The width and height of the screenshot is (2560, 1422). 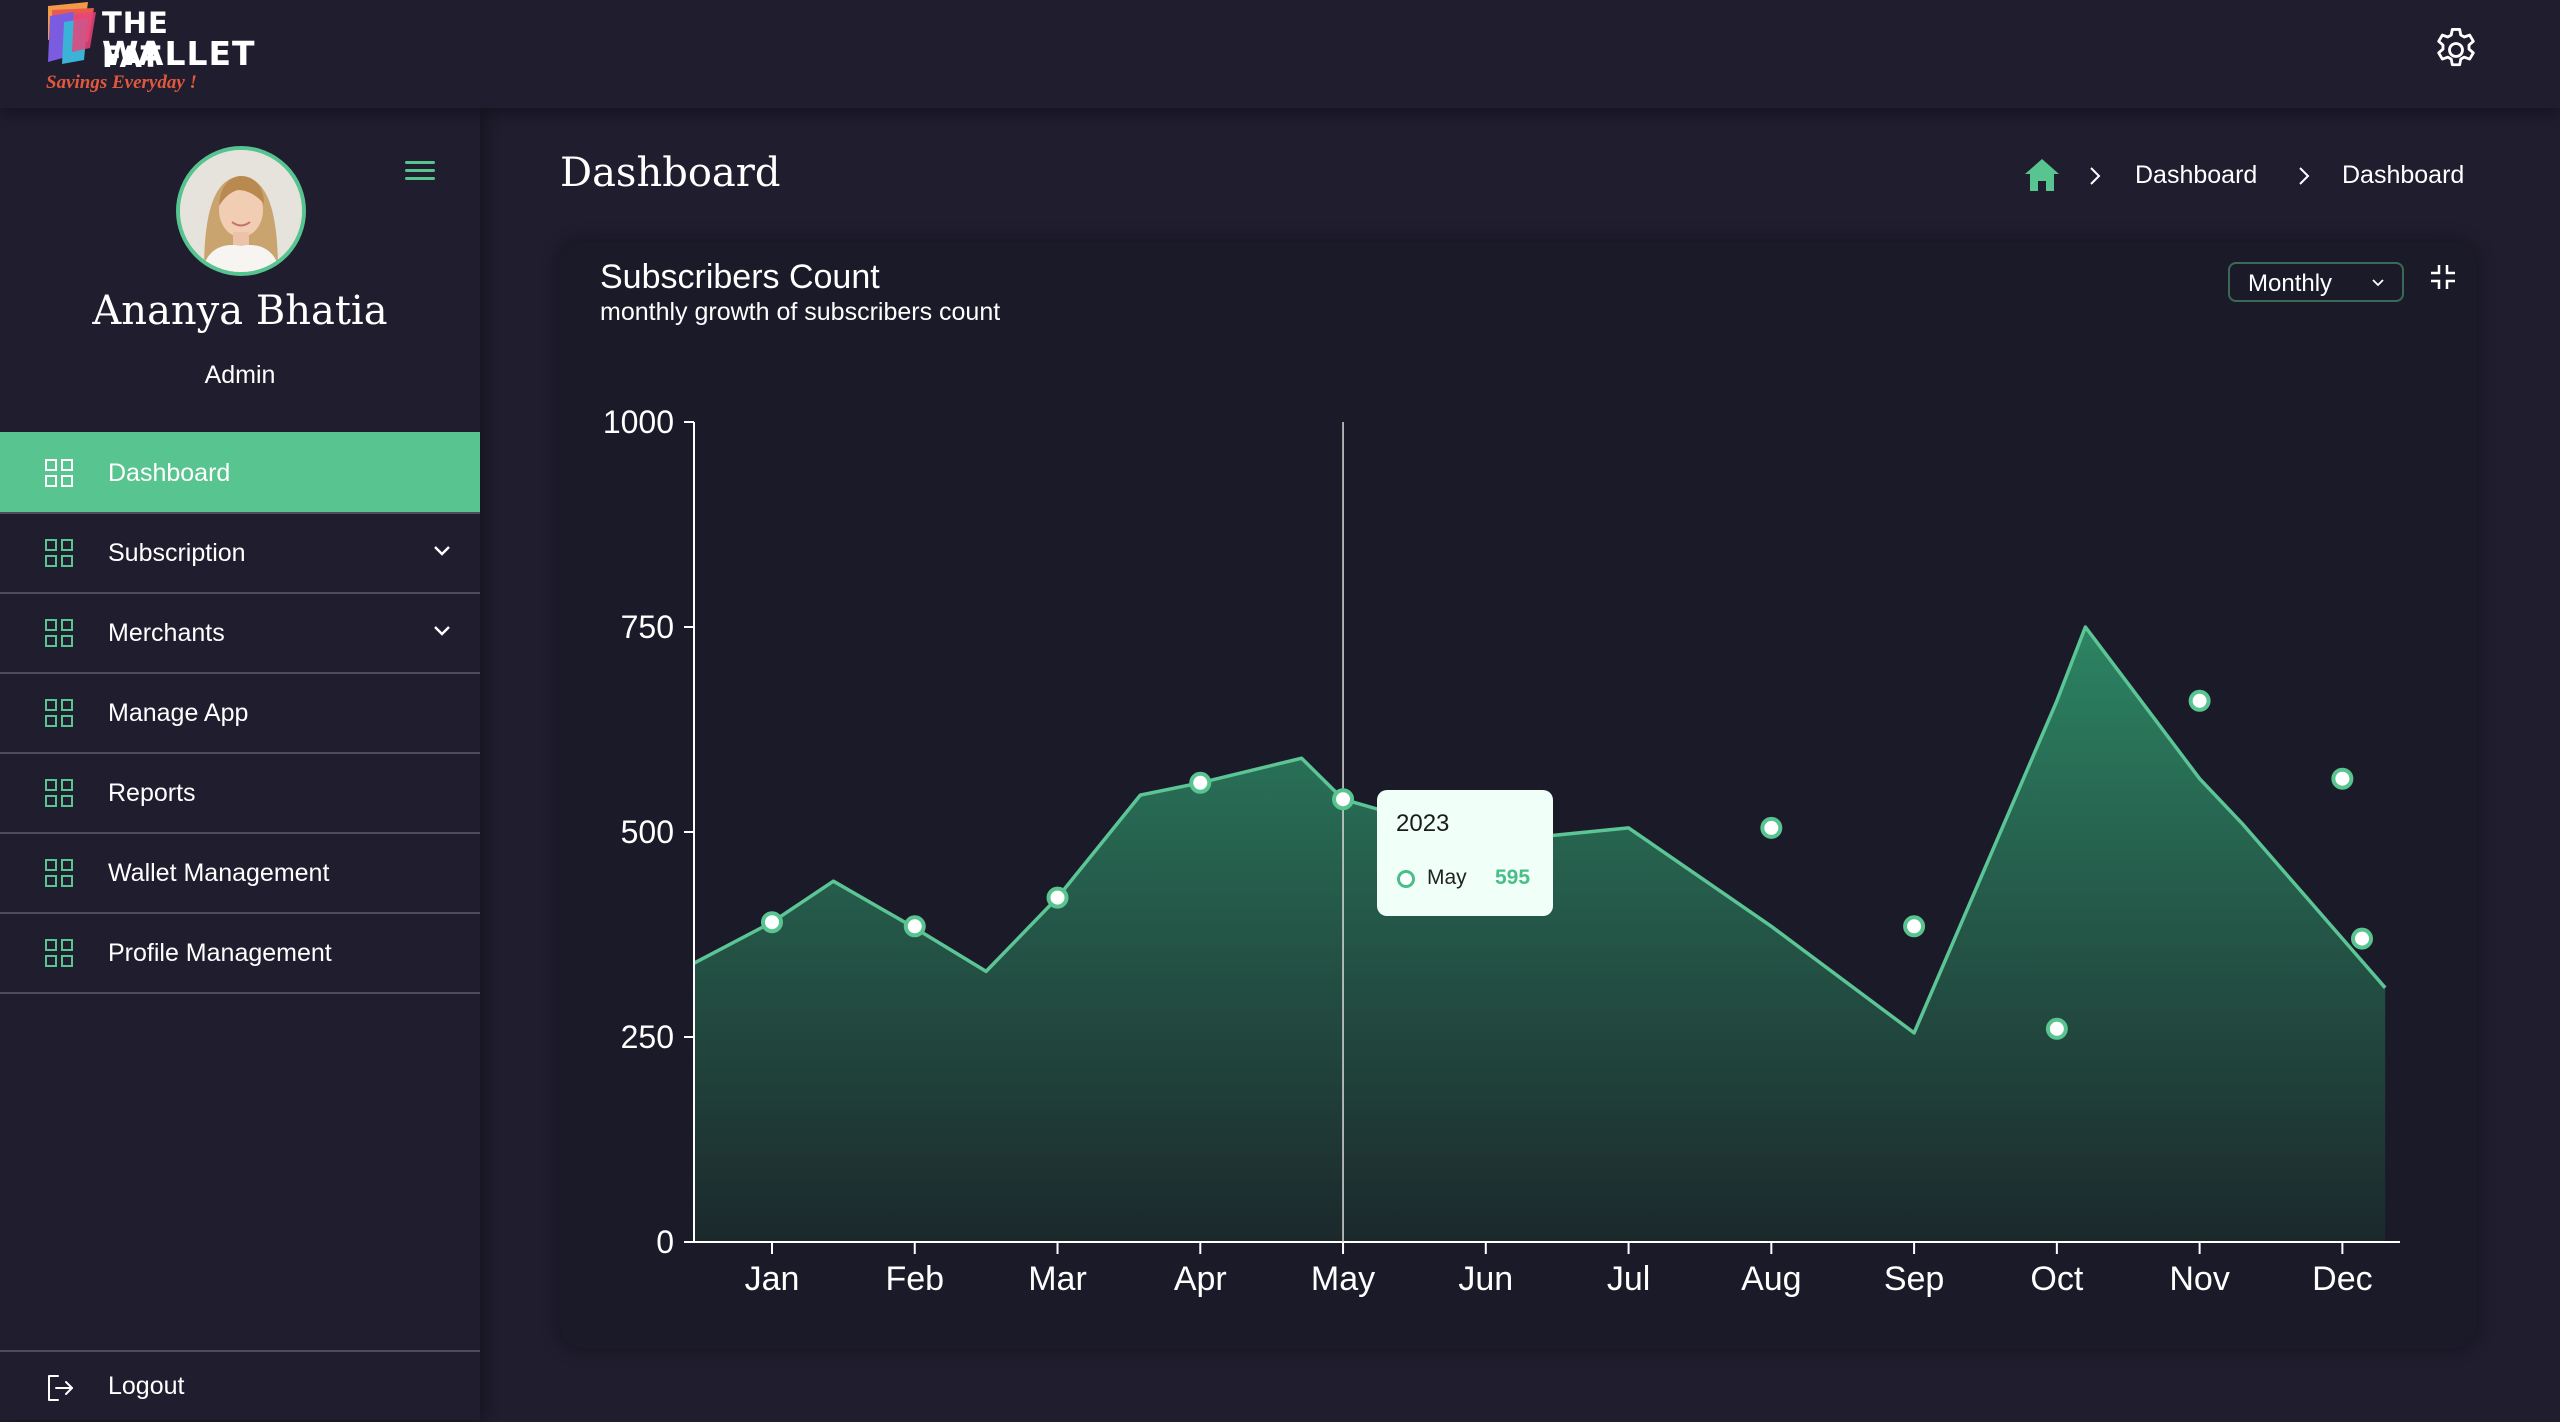 I want to click on user-name: Ananya Bhatia, so click(x=240, y=311).